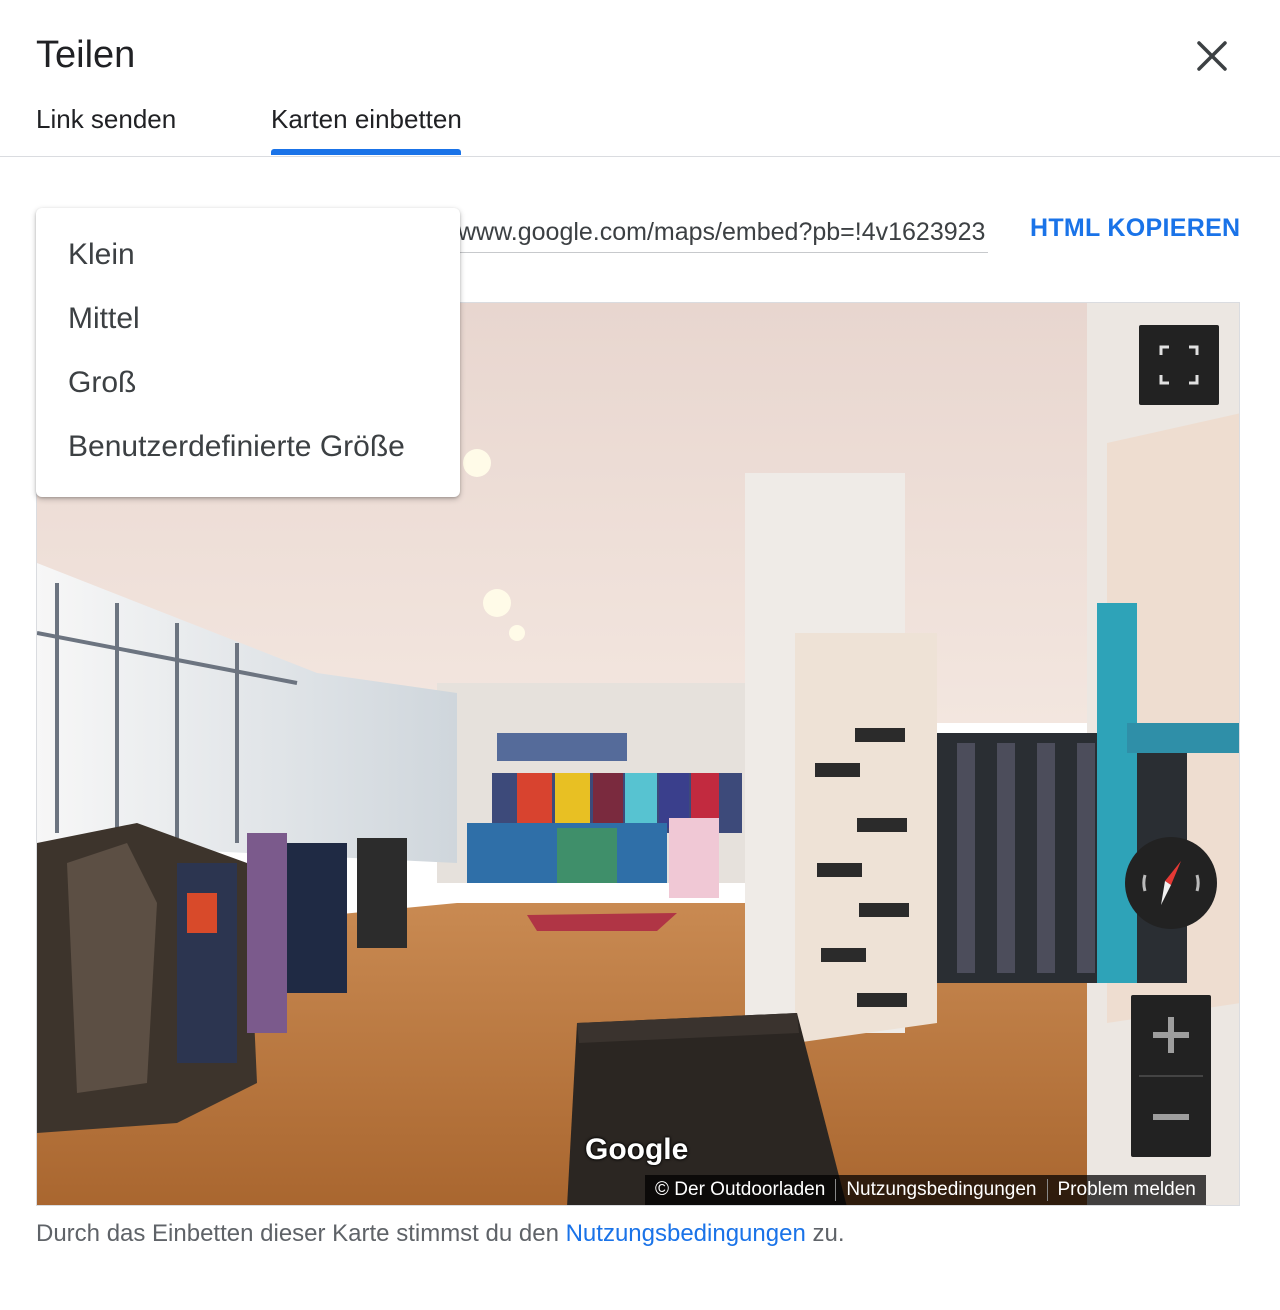  What do you see at coordinates (941, 1190) in the screenshot?
I see `map-terms-link: Nutzungsbedingungen` at bounding box center [941, 1190].